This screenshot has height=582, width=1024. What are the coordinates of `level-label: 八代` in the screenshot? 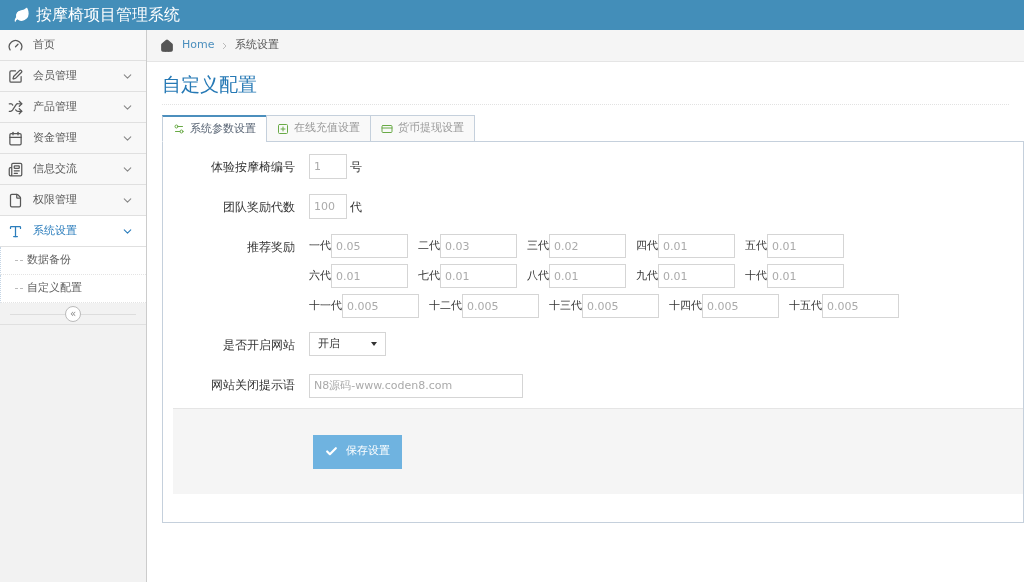 It's located at (538, 275).